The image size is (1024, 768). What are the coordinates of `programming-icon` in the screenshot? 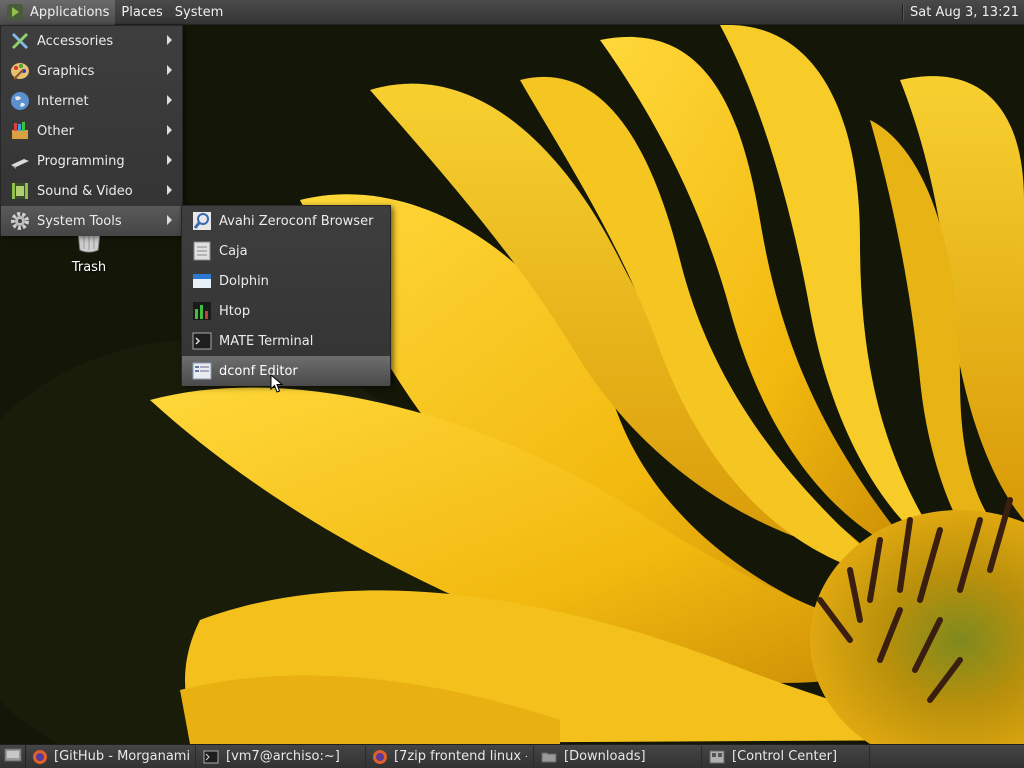 It's located at (20, 161).